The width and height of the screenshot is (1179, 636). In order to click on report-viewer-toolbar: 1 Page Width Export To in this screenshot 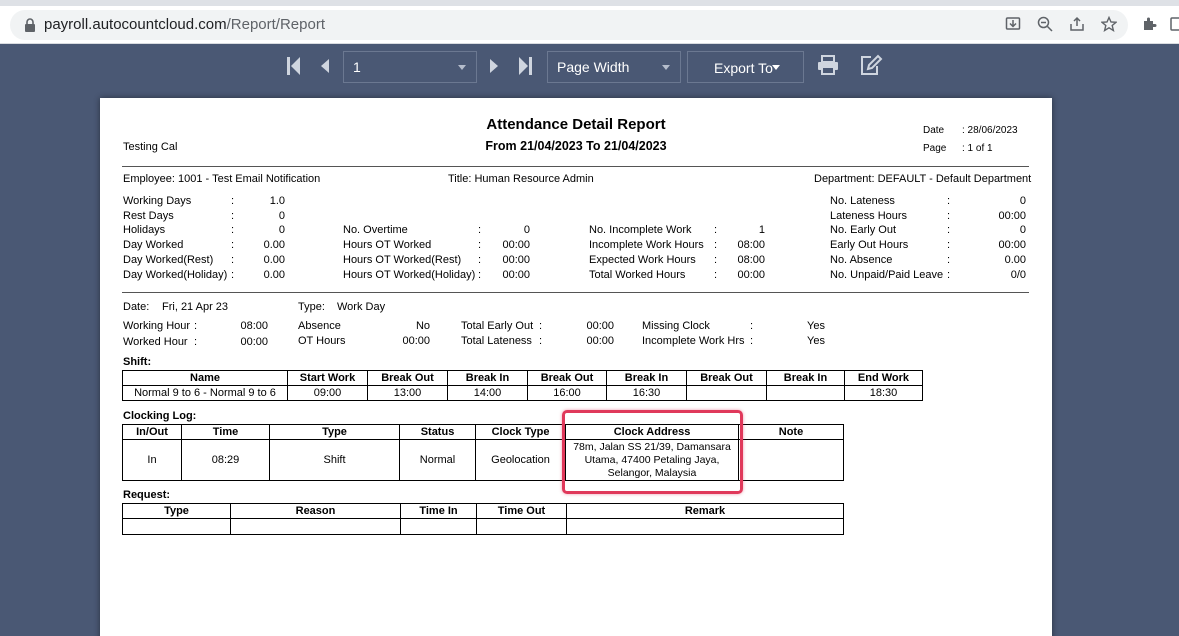, I will do `click(589, 67)`.